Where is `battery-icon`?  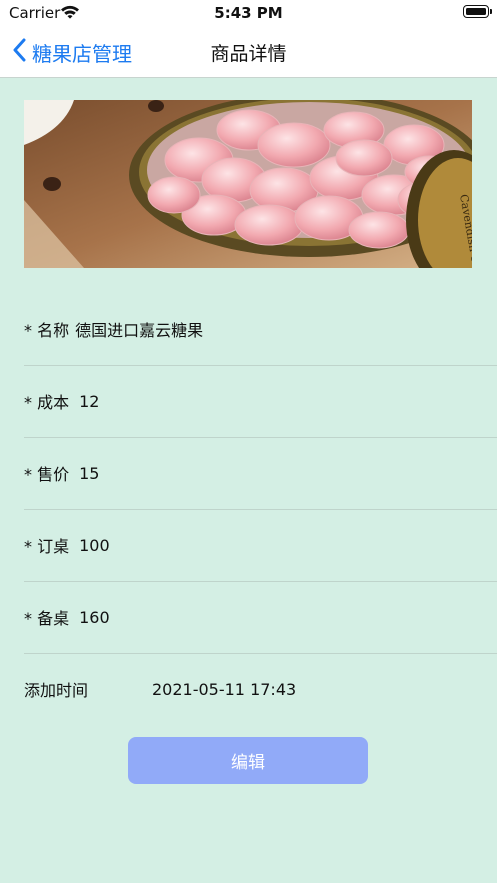
battery-icon is located at coordinates (477, 11).